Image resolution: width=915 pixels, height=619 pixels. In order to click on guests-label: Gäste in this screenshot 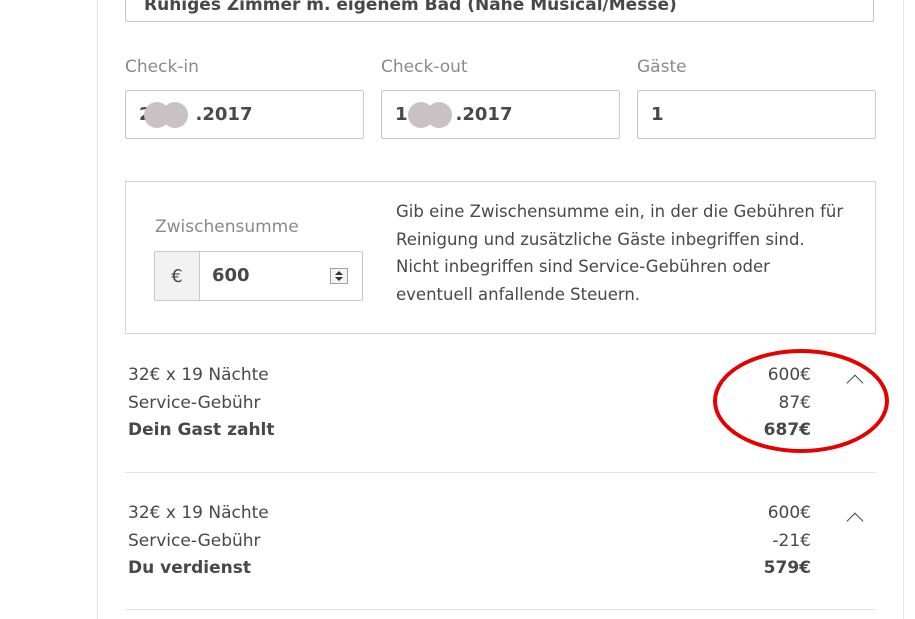, I will do `click(662, 67)`.